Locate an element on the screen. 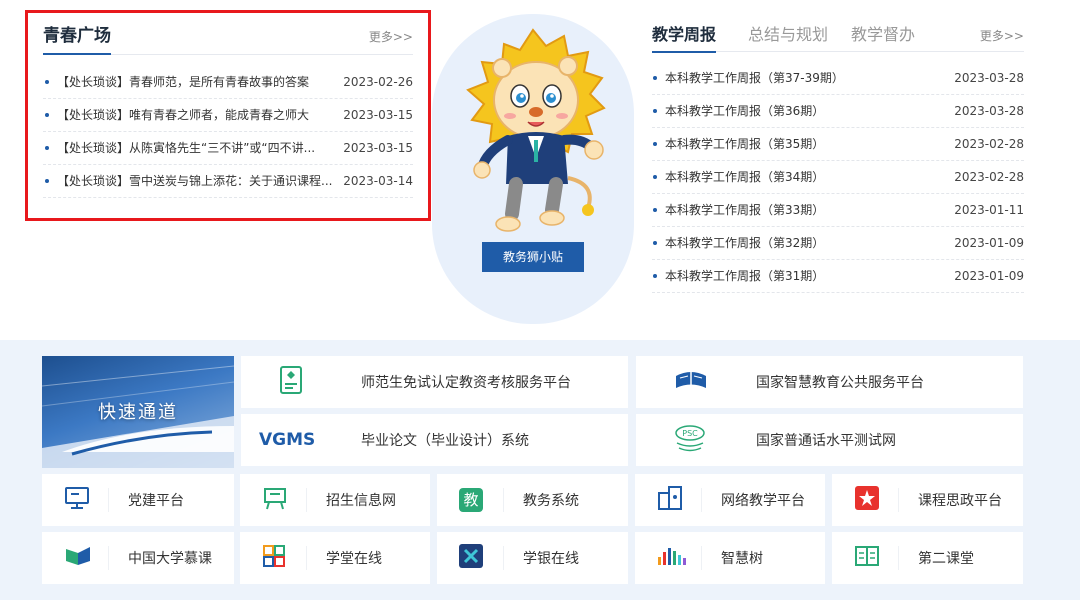 The image size is (1080, 600). jiao-icon: 教 is located at coordinates (471, 500).